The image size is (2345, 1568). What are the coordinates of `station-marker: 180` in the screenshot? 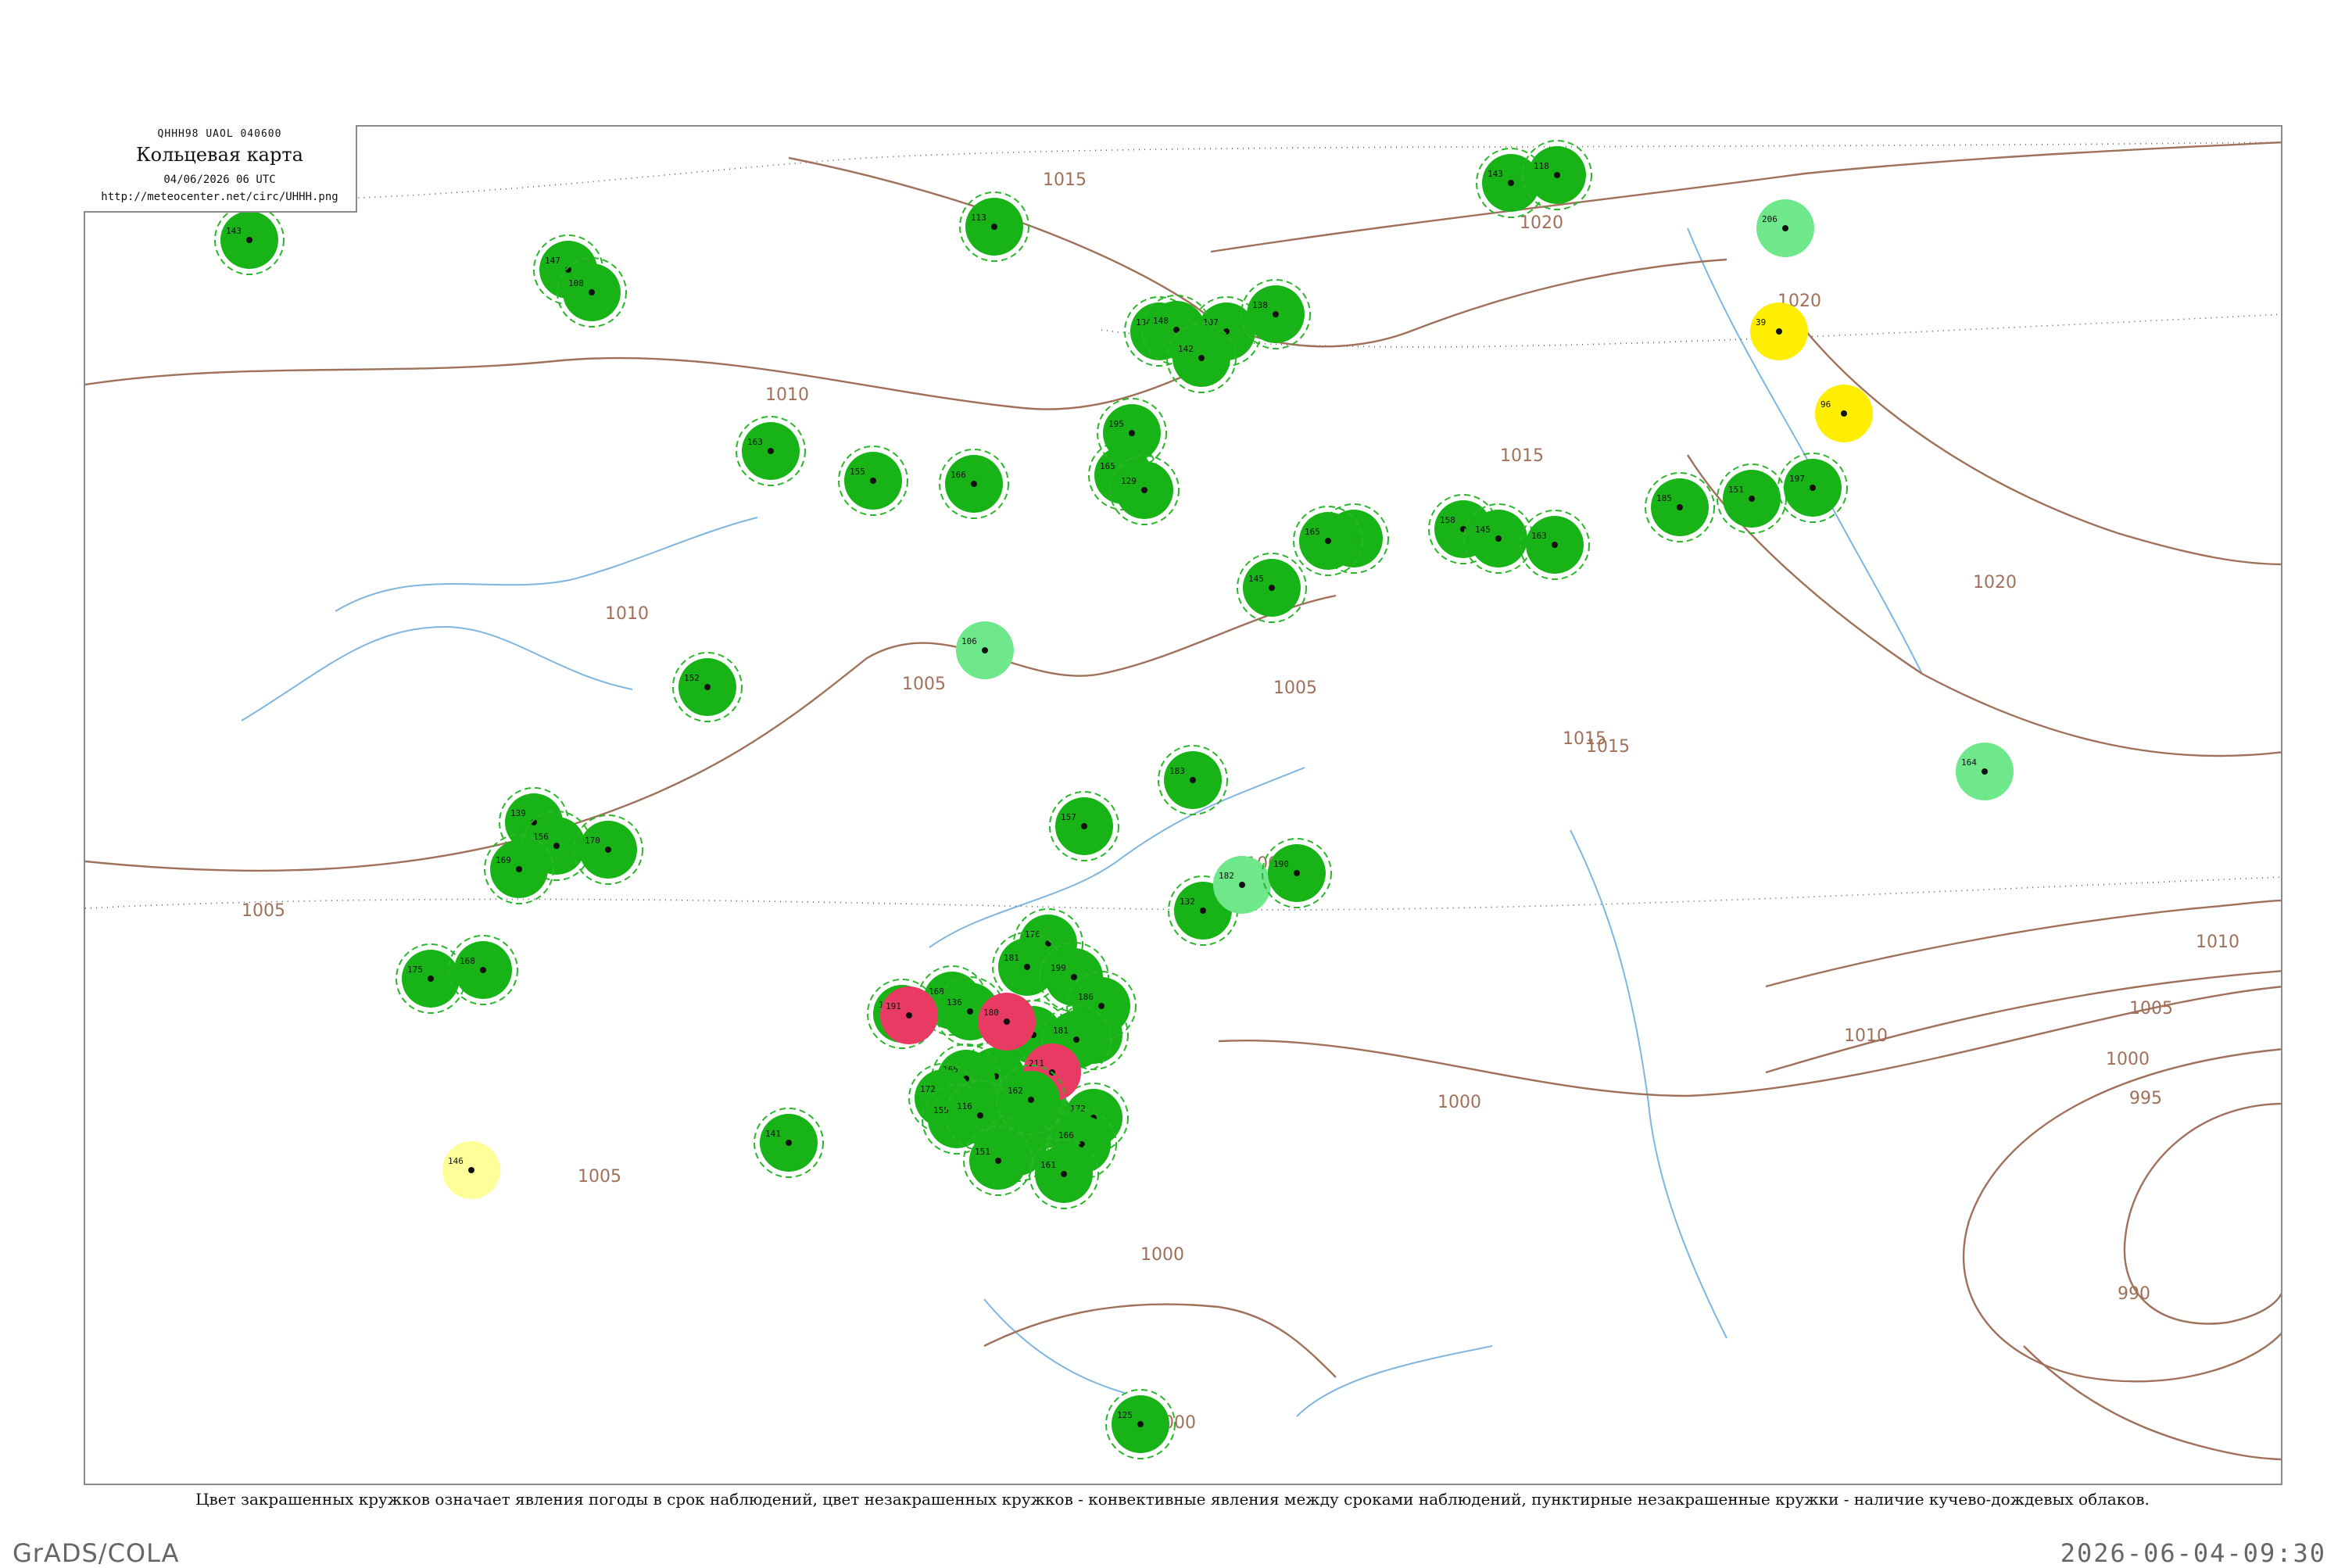 It's located at (1007, 1022).